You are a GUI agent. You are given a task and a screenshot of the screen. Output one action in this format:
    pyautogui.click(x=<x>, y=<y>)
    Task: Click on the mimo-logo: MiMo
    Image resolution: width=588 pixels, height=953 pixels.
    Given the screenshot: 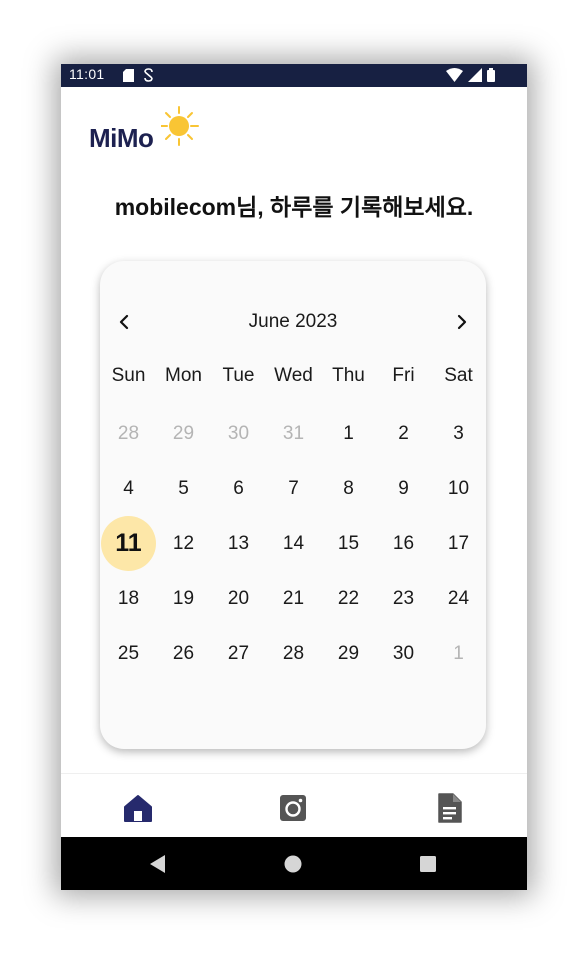 What is the action you would take?
    pyautogui.click(x=149, y=131)
    